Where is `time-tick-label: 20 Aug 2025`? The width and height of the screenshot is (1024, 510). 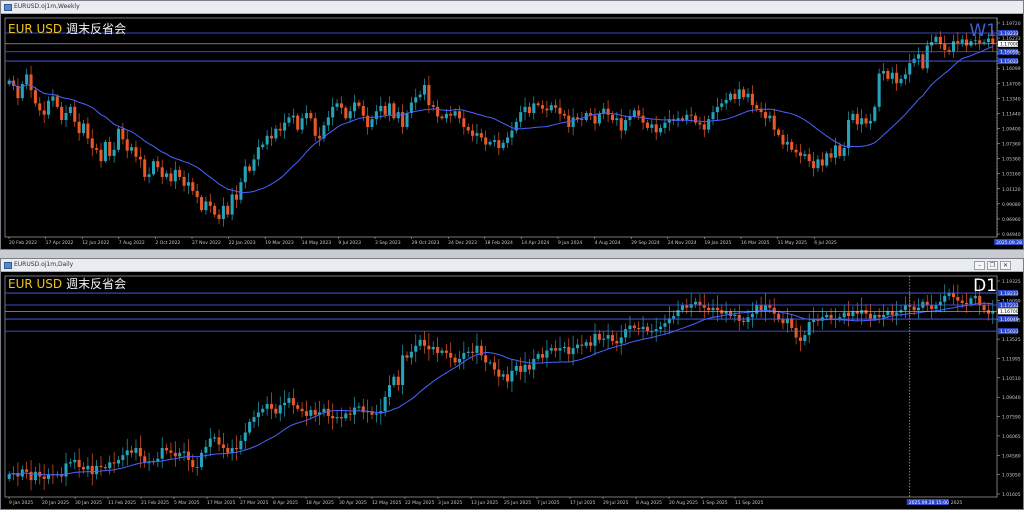 time-tick-label: 20 Aug 2025 is located at coordinates (683, 503).